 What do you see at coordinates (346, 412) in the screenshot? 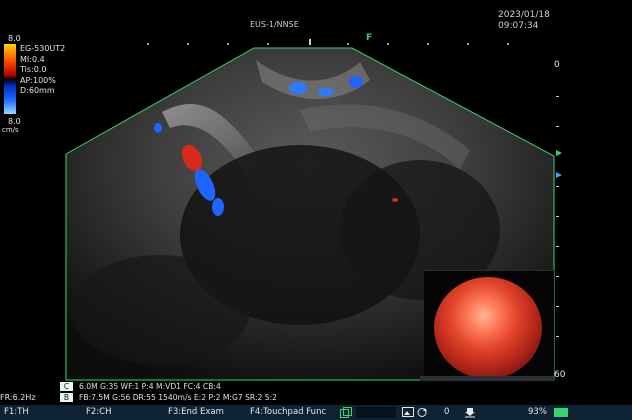
I see `overlap-square-icon` at bounding box center [346, 412].